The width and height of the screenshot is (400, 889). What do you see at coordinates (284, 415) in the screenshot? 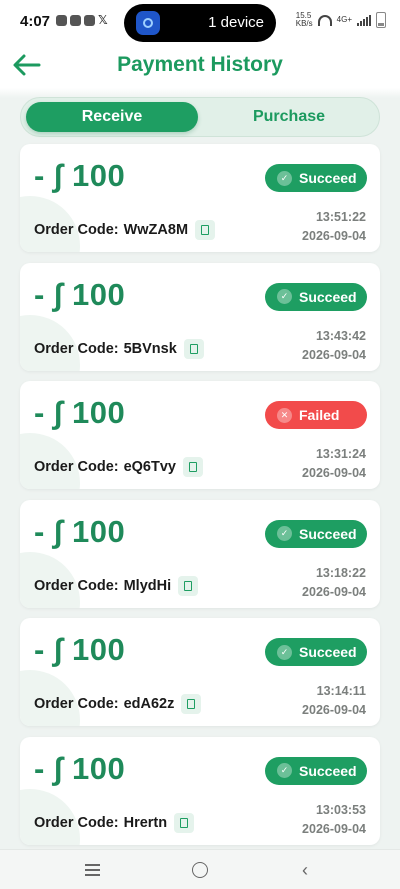
I see `x-circle-icon: ✕` at bounding box center [284, 415].